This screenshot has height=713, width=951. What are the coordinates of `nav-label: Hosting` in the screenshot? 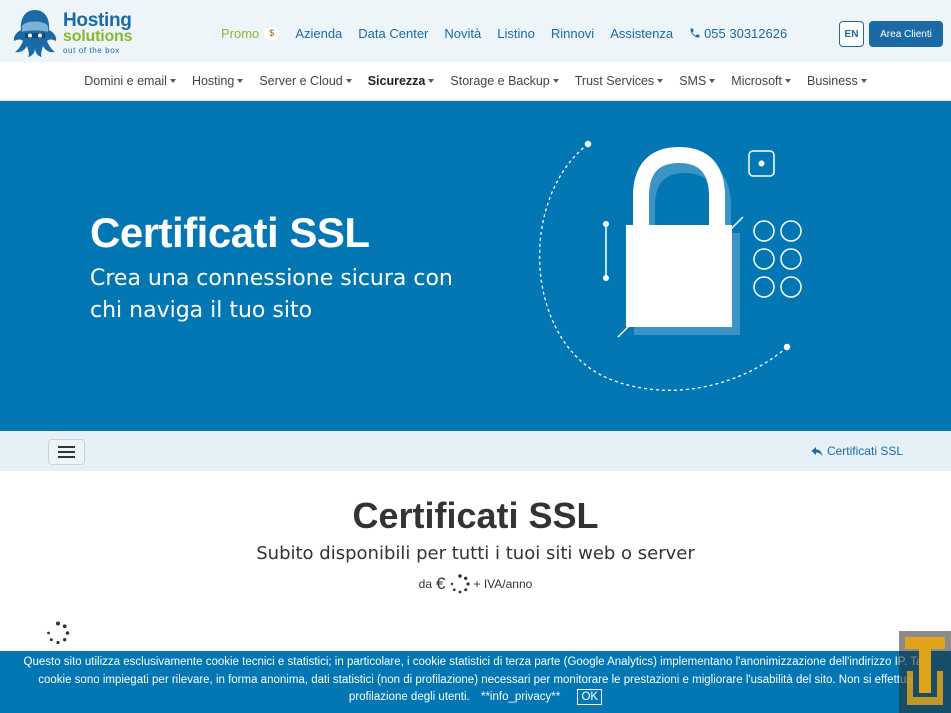 It's located at (213, 81).